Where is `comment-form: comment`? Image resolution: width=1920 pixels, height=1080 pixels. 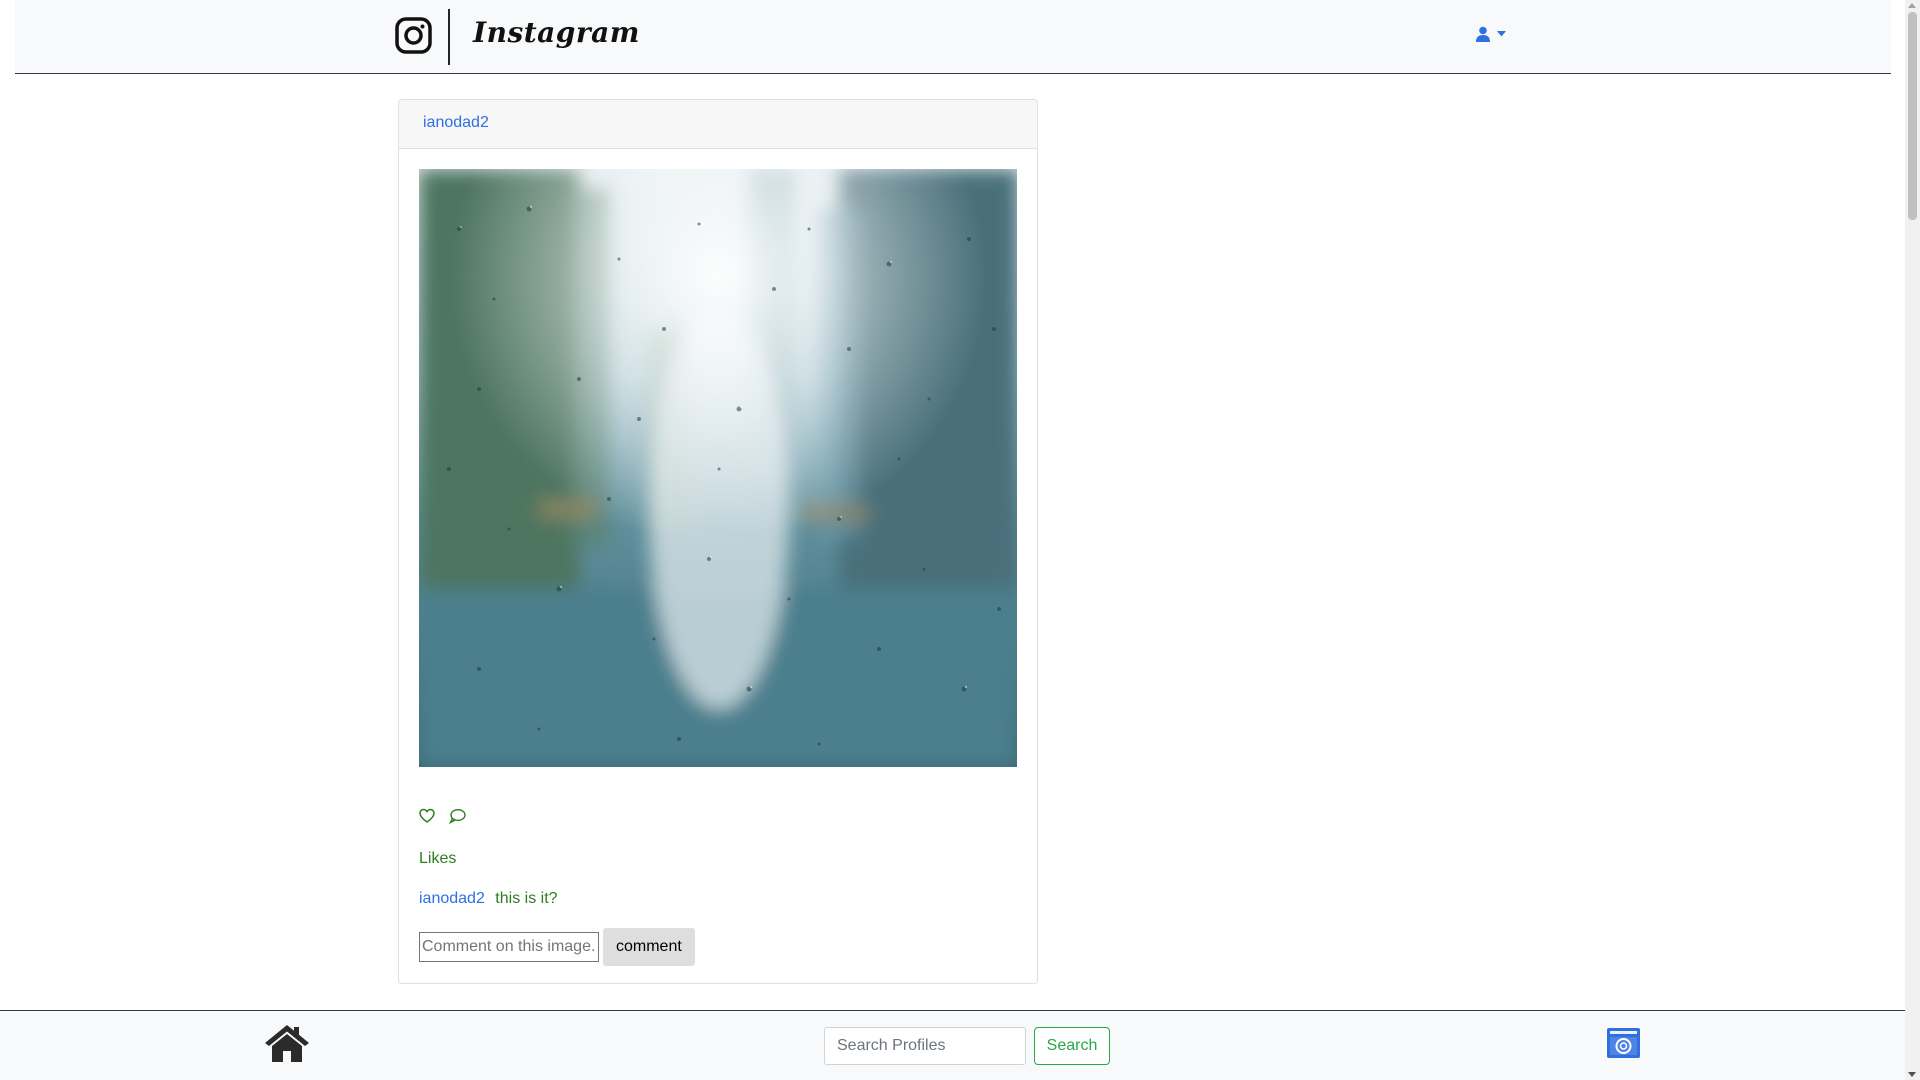
comment-form: comment is located at coordinates (557, 947).